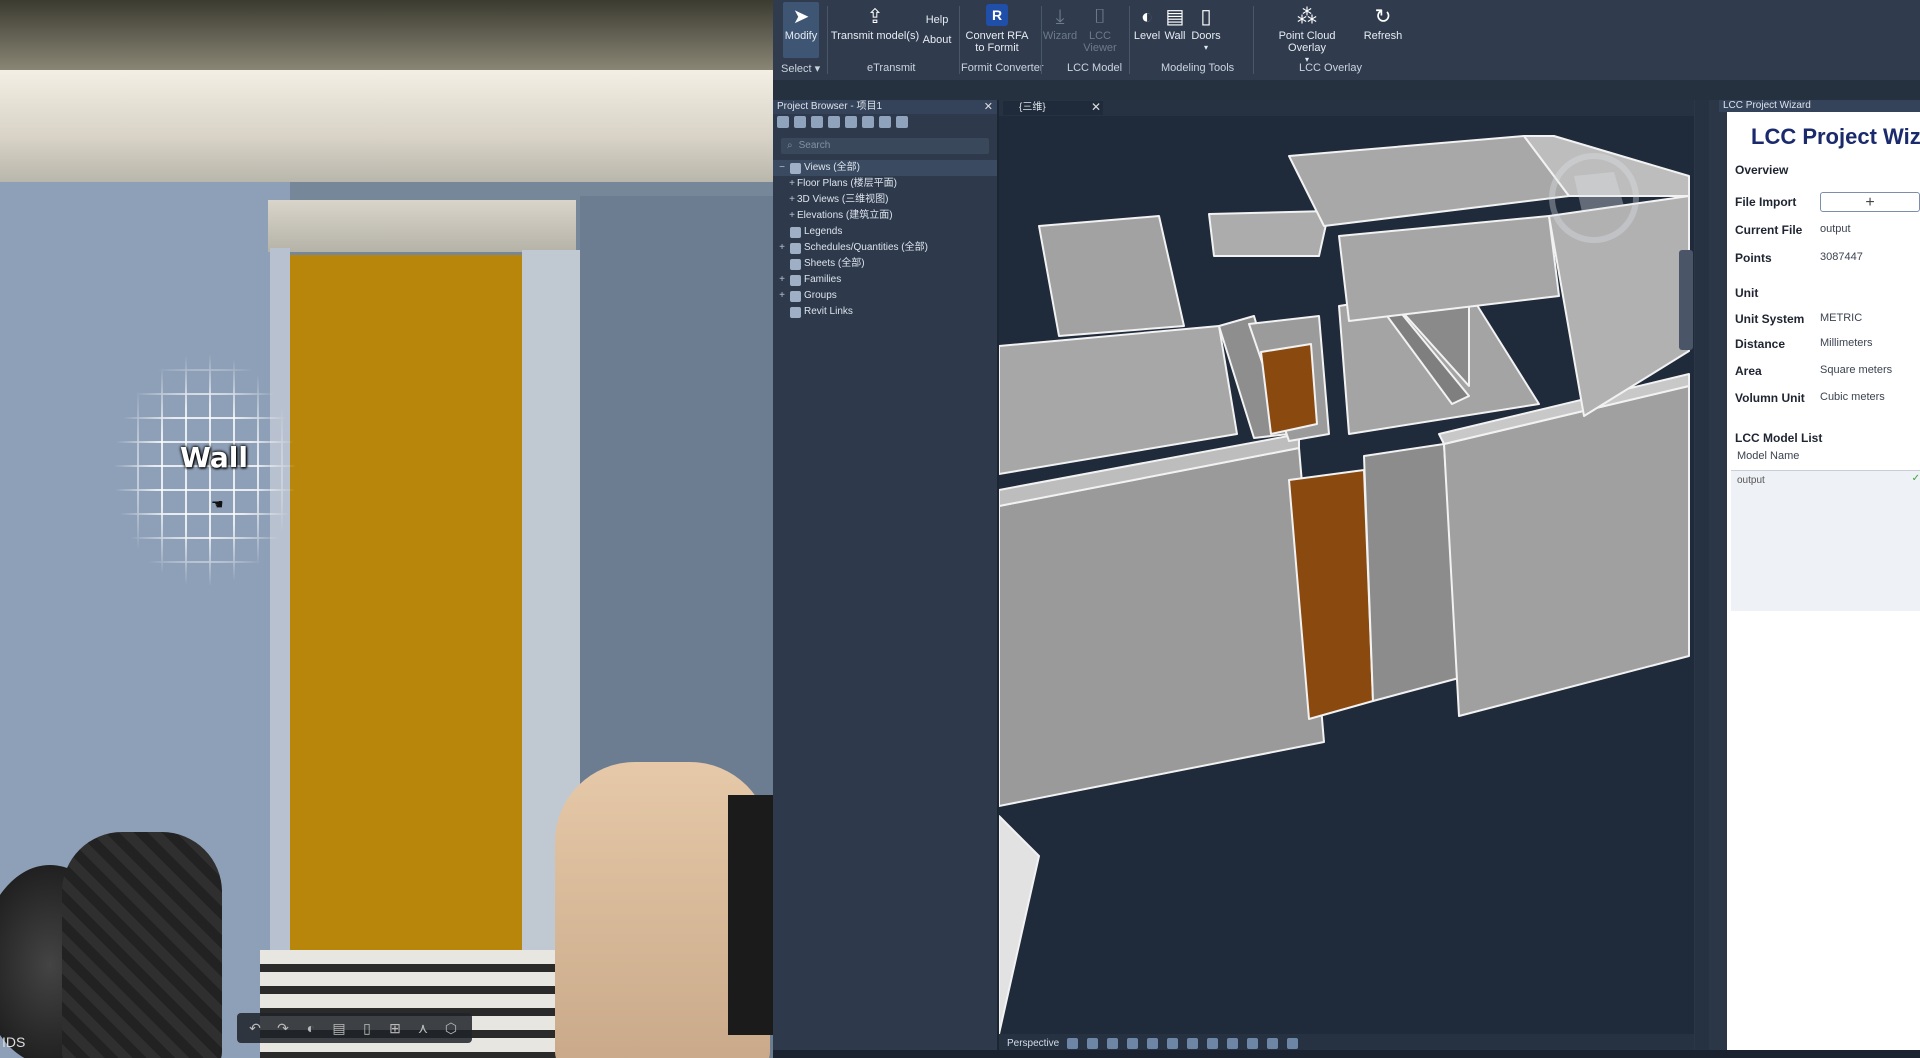 This screenshot has height=1058, width=1920. Describe the element at coordinates (1751, 480) in the screenshot. I see `model-row: output` at that location.